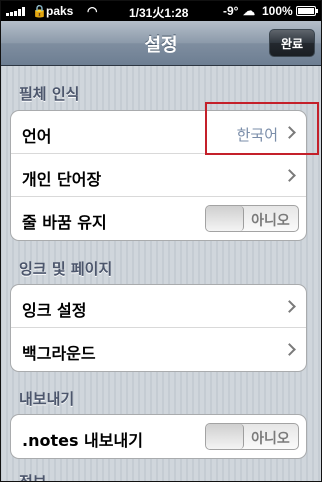  What do you see at coordinates (62, 179) in the screenshot?
I see `row-label: 개인 단어장` at bounding box center [62, 179].